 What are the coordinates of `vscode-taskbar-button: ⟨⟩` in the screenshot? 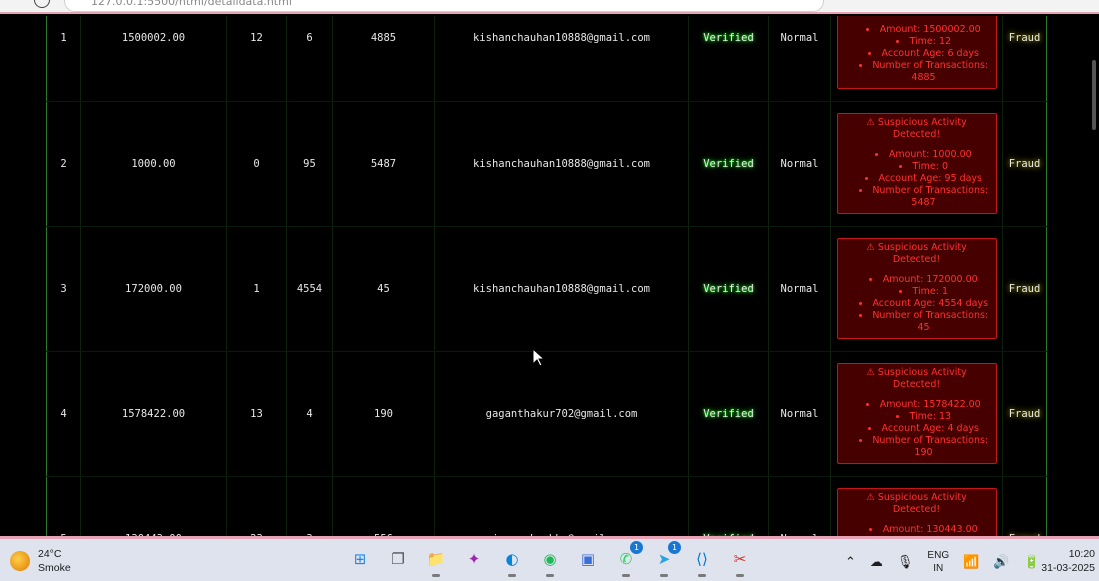 It's located at (702, 561).